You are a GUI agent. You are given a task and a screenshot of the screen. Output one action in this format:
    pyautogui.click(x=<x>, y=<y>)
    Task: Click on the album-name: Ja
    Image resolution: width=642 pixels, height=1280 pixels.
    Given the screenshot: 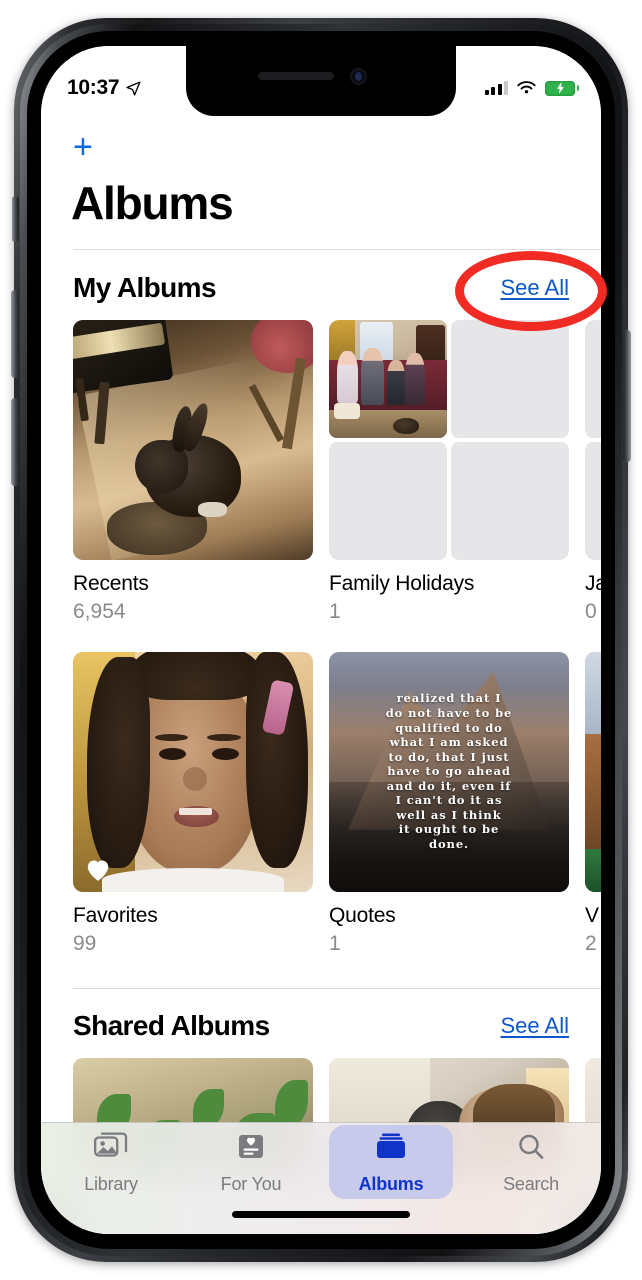 What is the action you would take?
    pyautogui.click(x=593, y=583)
    